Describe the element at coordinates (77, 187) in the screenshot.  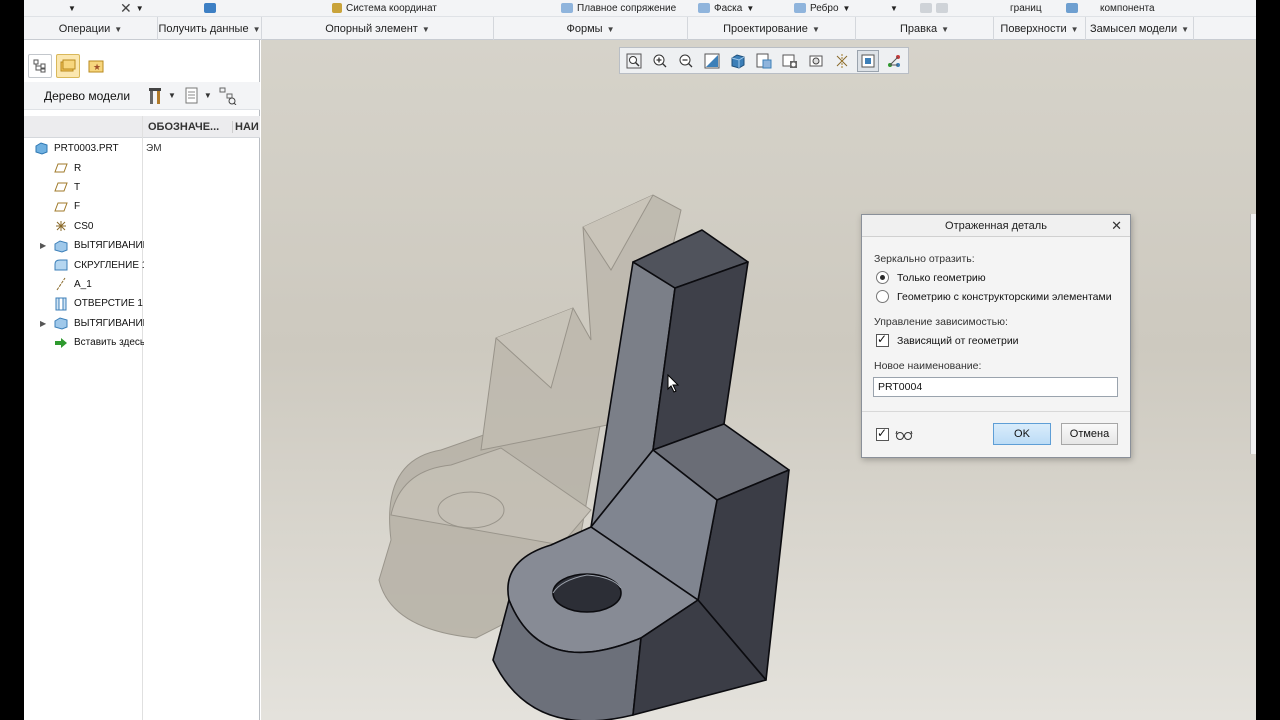
I see `tree-item-label: T` at that location.